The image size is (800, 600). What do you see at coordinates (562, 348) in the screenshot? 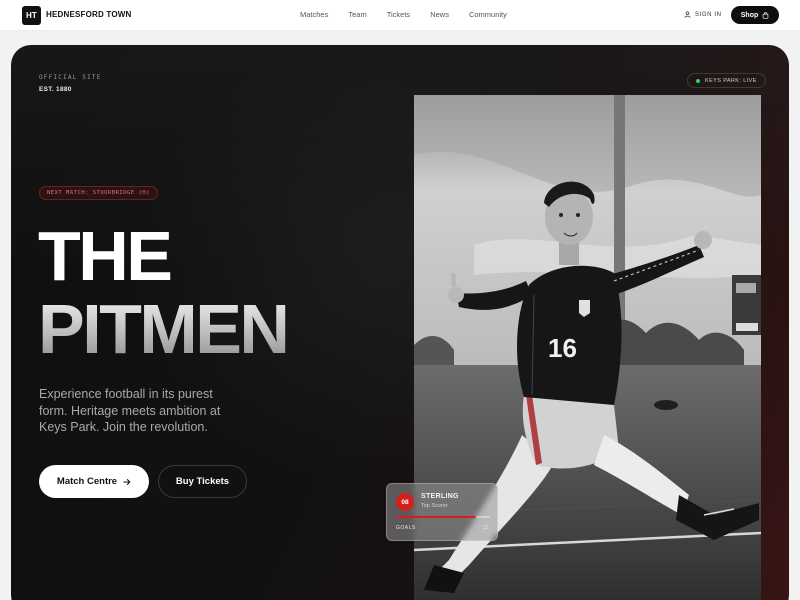
I see `jersey-number: 16` at bounding box center [562, 348].